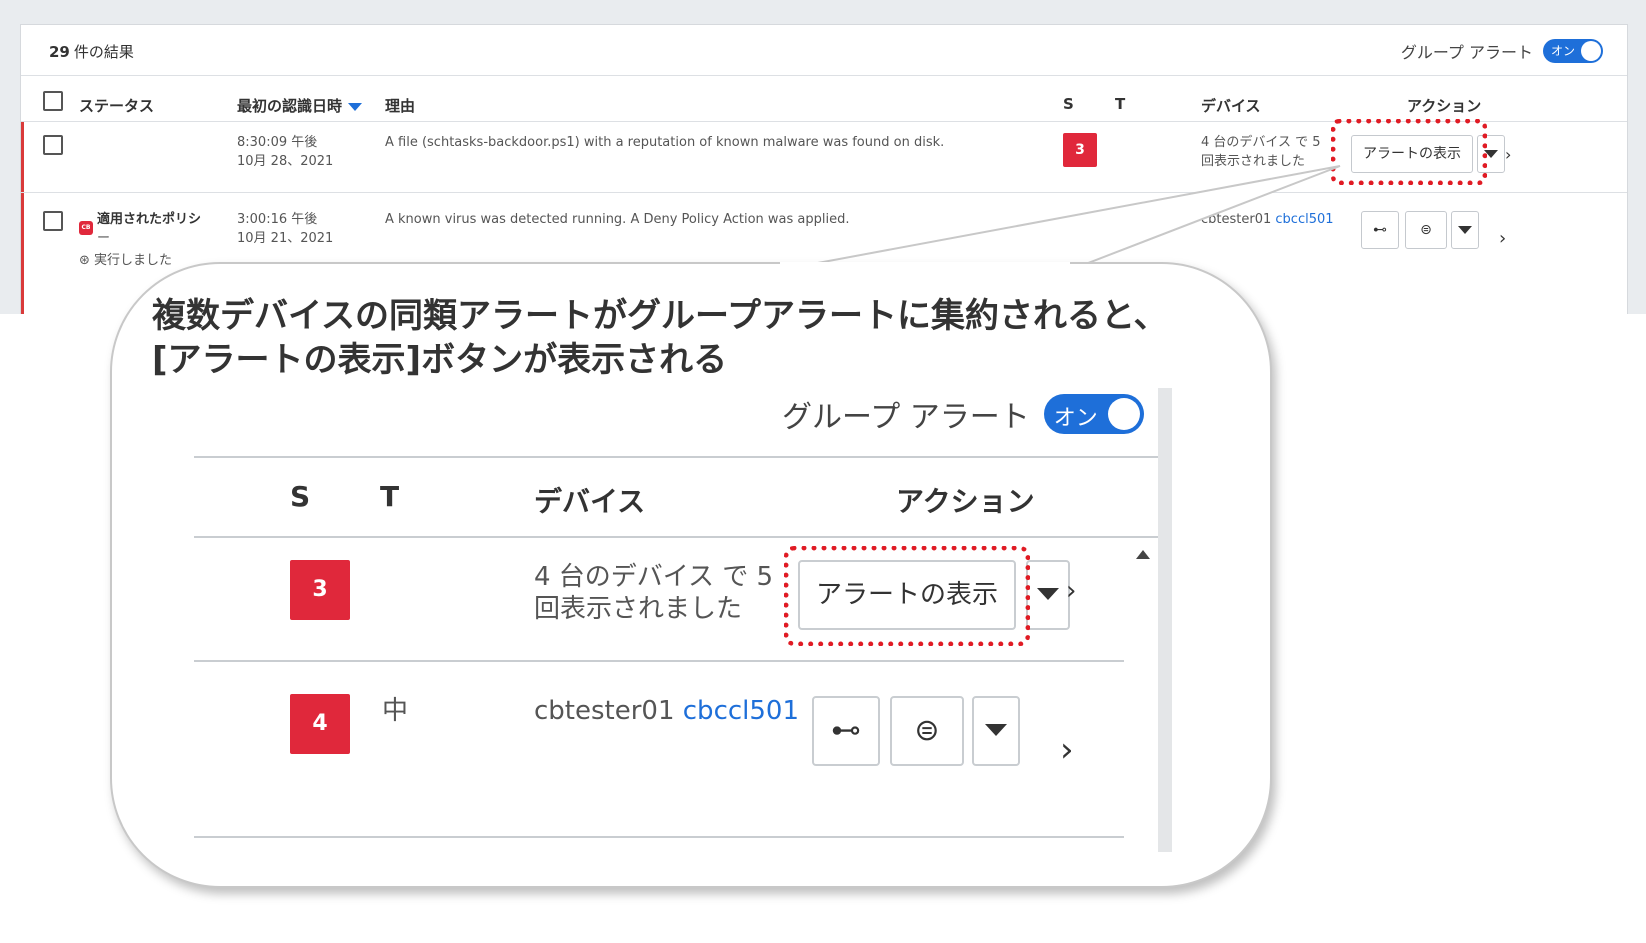 This screenshot has height=943, width=1646. I want to click on device-cell: cbtester01 cbccl501, so click(666, 711).